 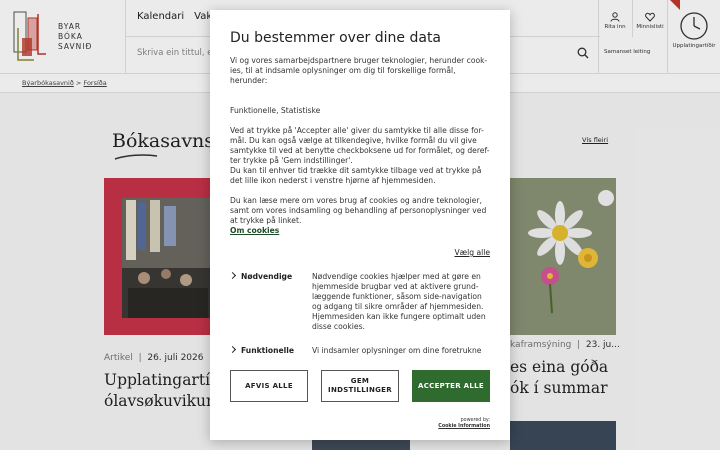 What do you see at coordinates (451, 386) in the screenshot?
I see `accept-all-button: ACCEPTER ALLE` at bounding box center [451, 386].